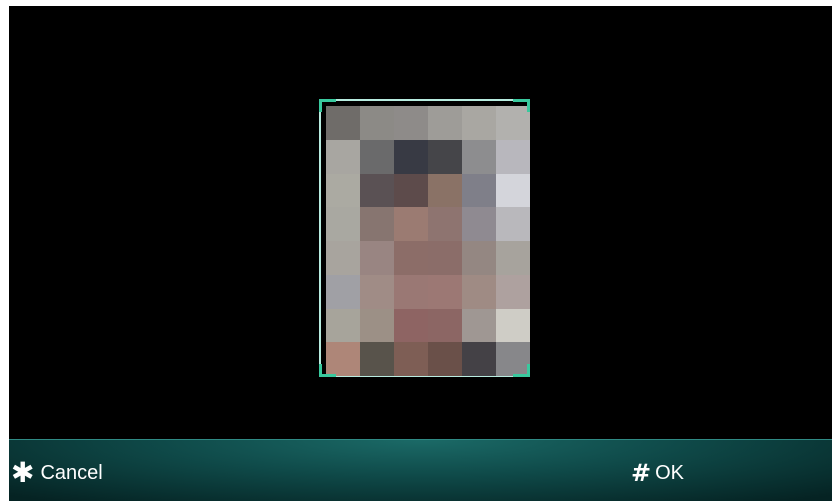  Describe the element at coordinates (521, 105) in the screenshot. I see `crop-corner-top-right` at that location.